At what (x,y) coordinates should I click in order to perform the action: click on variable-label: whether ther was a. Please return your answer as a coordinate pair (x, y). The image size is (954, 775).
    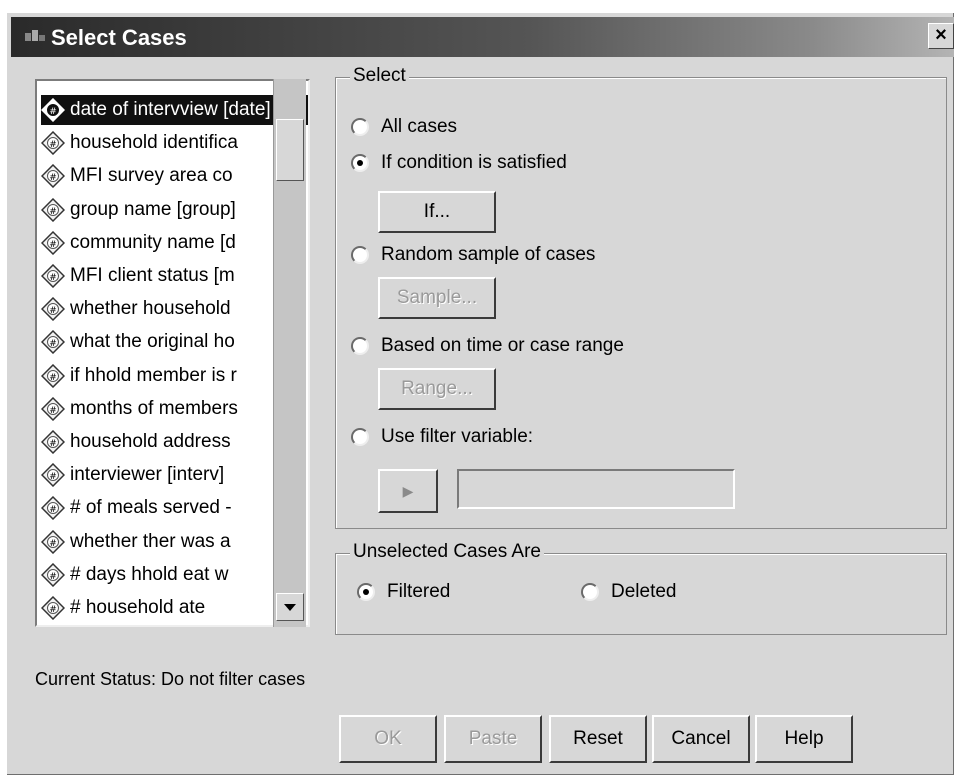
    Looking at the image, I should click on (150, 541).